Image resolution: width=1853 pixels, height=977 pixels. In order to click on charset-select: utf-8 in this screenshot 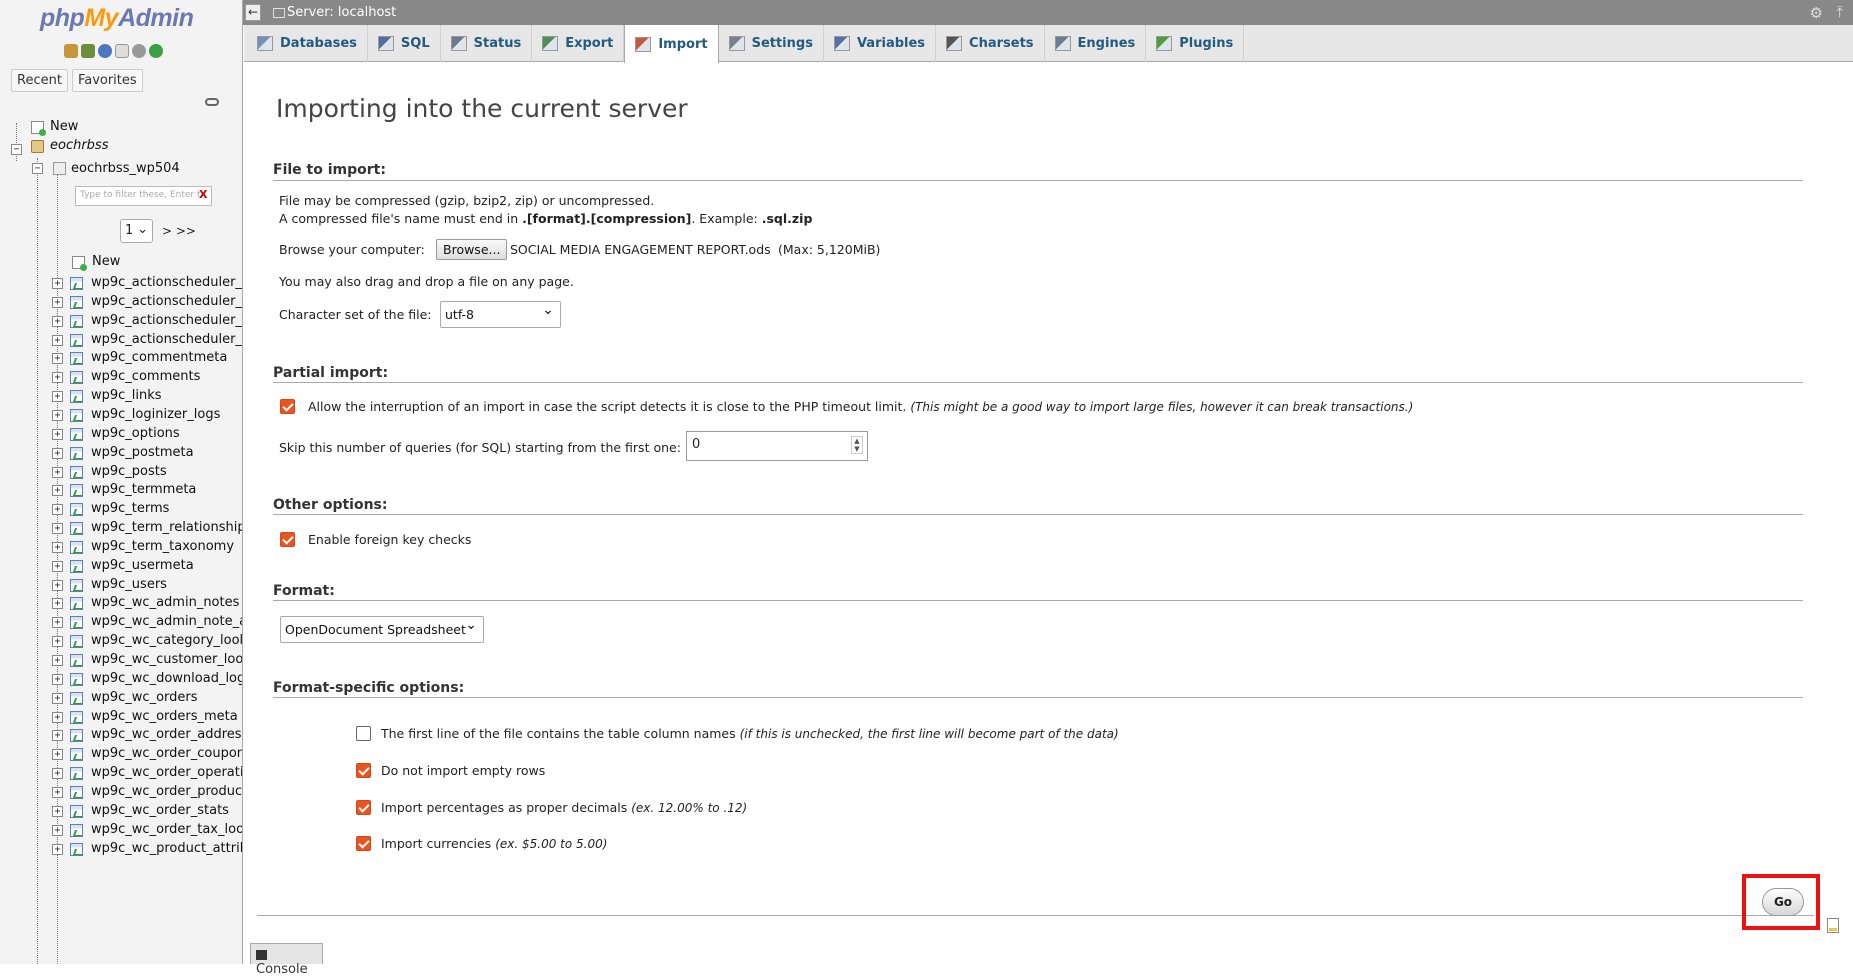, I will do `click(500, 314)`.